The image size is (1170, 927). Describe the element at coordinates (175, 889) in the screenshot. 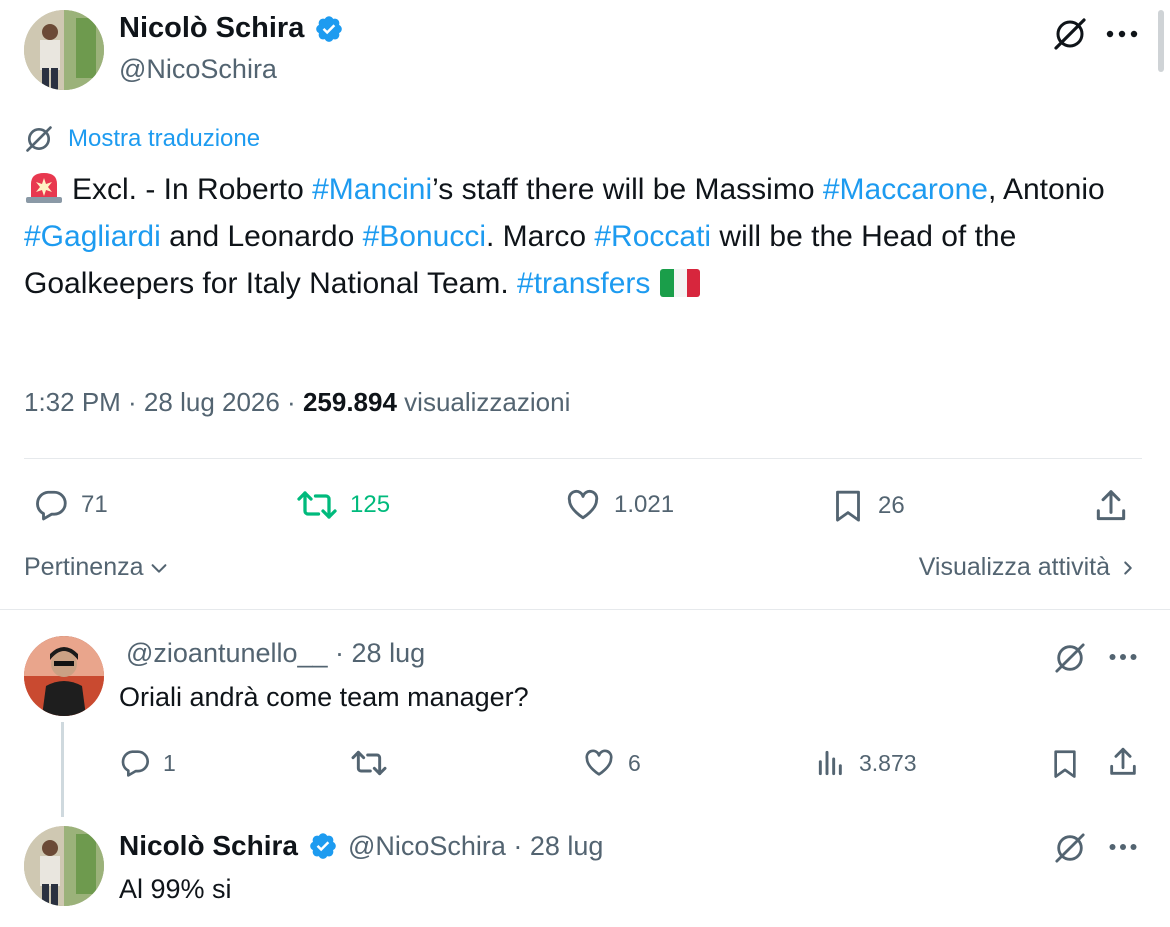

I see `reply-2-text: Al 99% si` at that location.